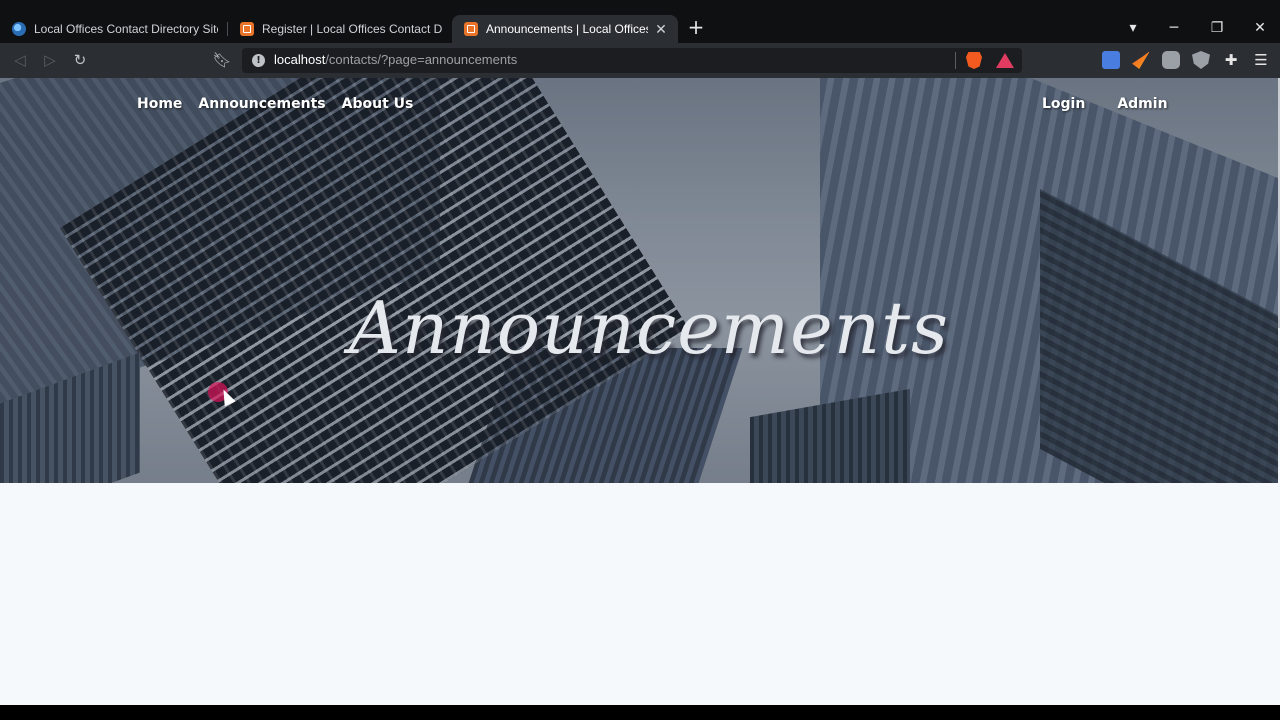 The image size is (1280, 720). Describe the element at coordinates (126, 29) in the screenshot. I see `tab-title: Local Offices Contact Directory Site us` at that location.